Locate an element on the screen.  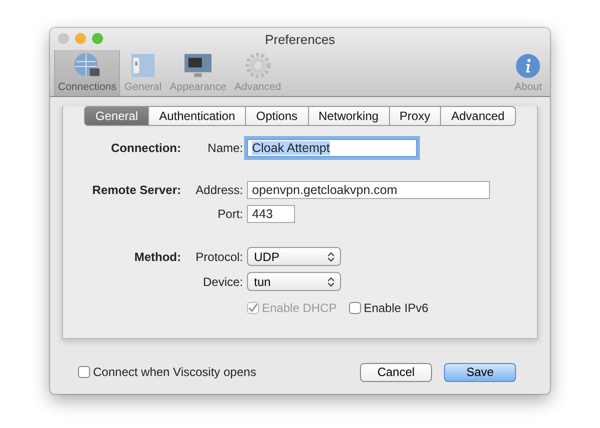
monitor-icon is located at coordinates (198, 65).